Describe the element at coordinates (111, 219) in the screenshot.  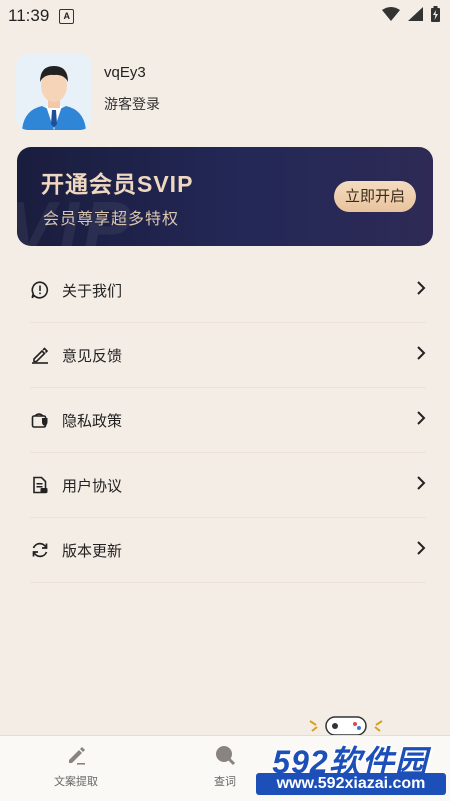
I see `vip-subtitle: 会员尊享超多特权` at that location.